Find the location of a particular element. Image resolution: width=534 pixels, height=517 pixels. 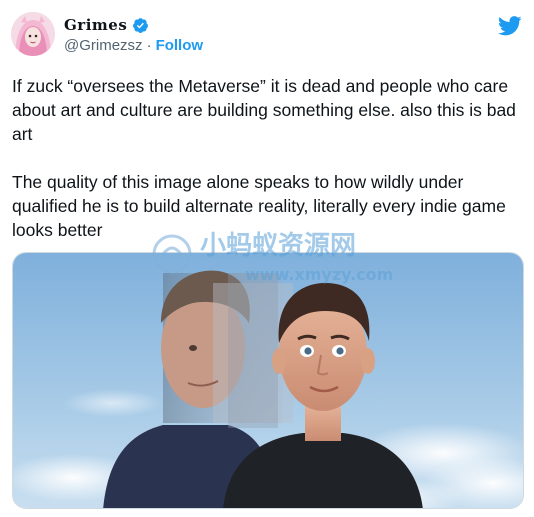

author-handle: @Grimezsz is located at coordinates (103, 45).